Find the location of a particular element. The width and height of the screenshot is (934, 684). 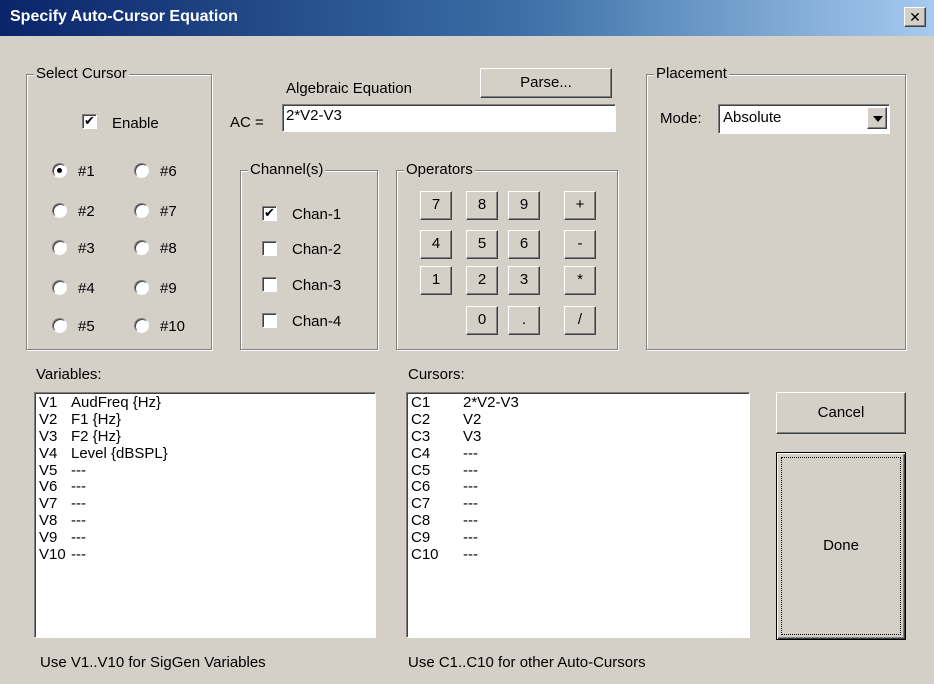

variables-hint: Use V1..V10 for SigGen Variables is located at coordinates (153, 662).